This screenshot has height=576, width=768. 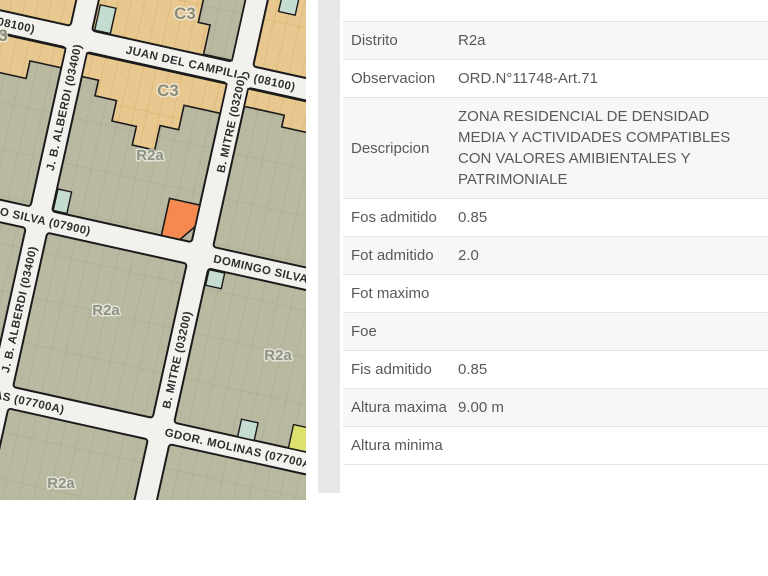 What do you see at coordinates (374, 40) in the screenshot?
I see `row-label: Distrito` at bounding box center [374, 40].